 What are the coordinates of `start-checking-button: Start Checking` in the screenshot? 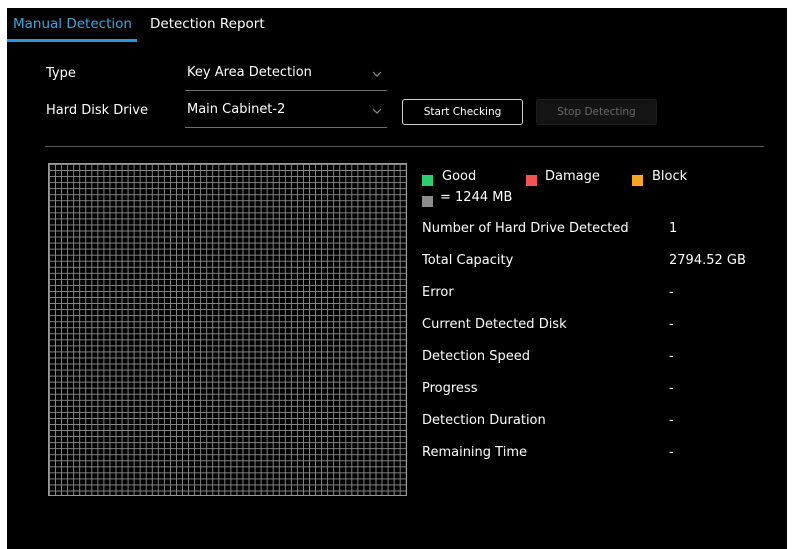 It's located at (462, 112).